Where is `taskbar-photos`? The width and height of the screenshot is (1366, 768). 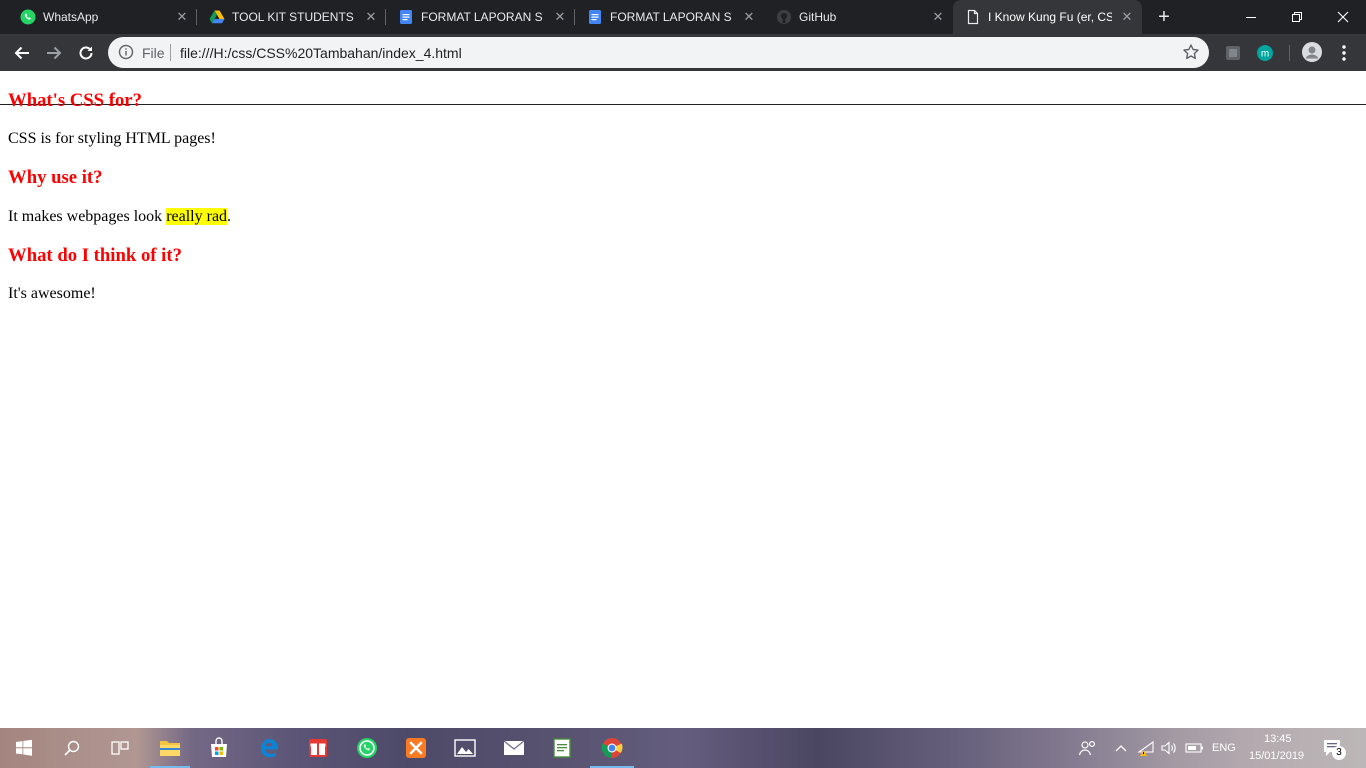 taskbar-photos is located at coordinates (465, 748).